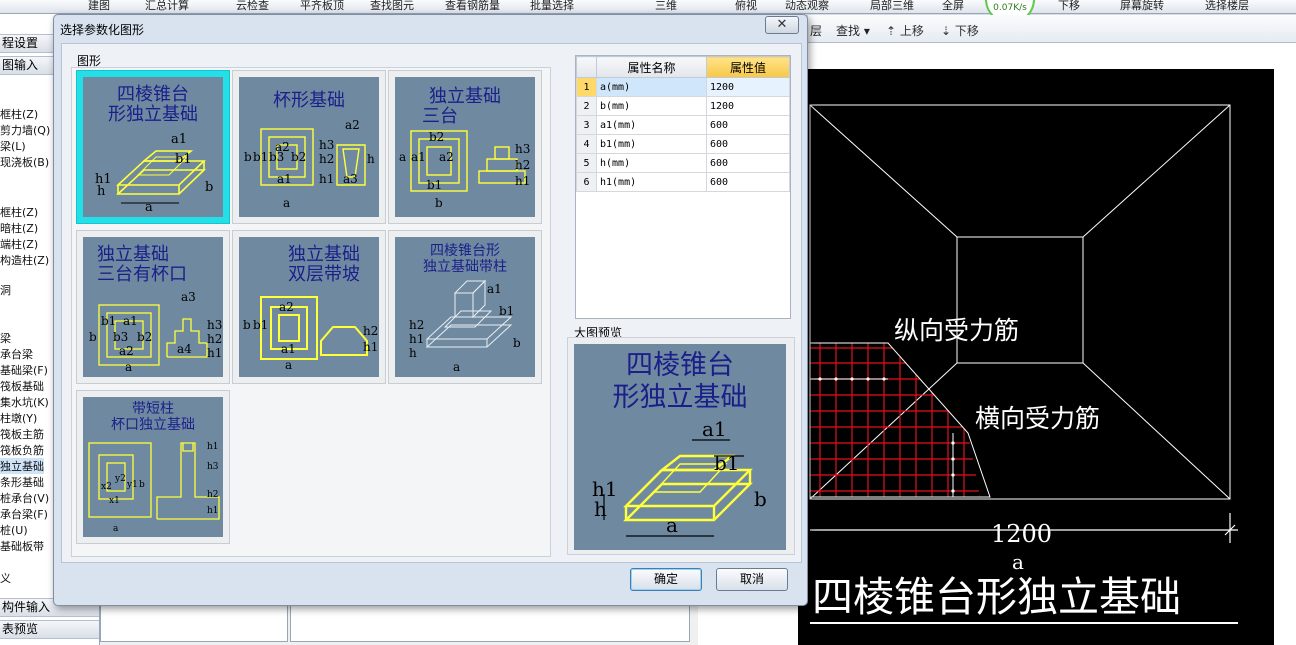  I want to click on sidebar-item-custom: 义, so click(5, 578).